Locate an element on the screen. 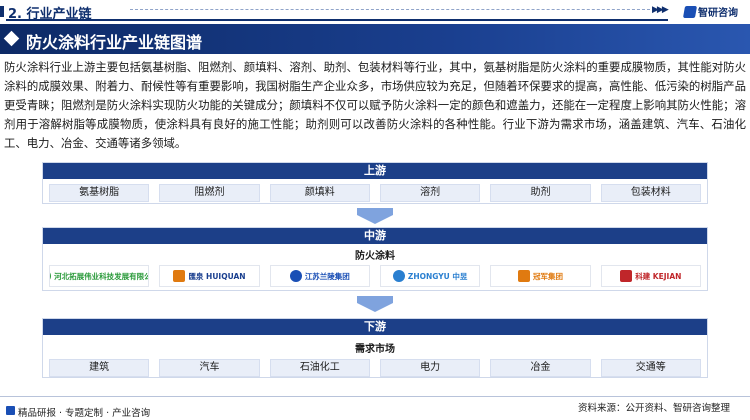 This screenshot has height=420, width=750. company-logo: ZHONGYU 中昱 is located at coordinates (430, 276).